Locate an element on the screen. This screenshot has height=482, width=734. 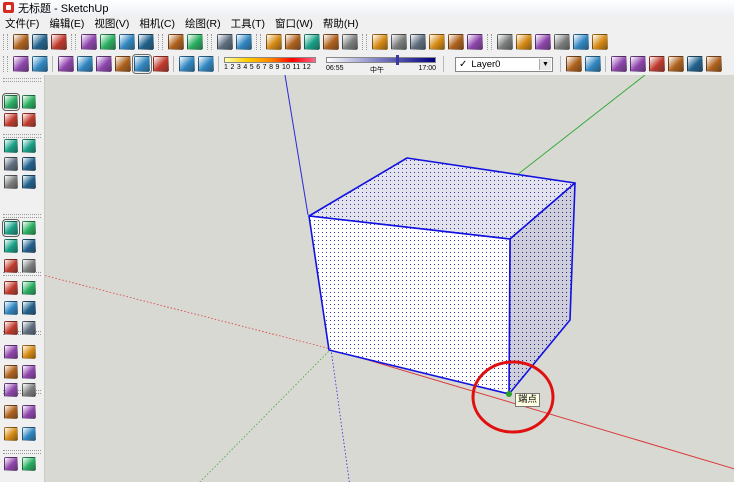
hidden-line-mode-icon is located at coordinates (103, 64).